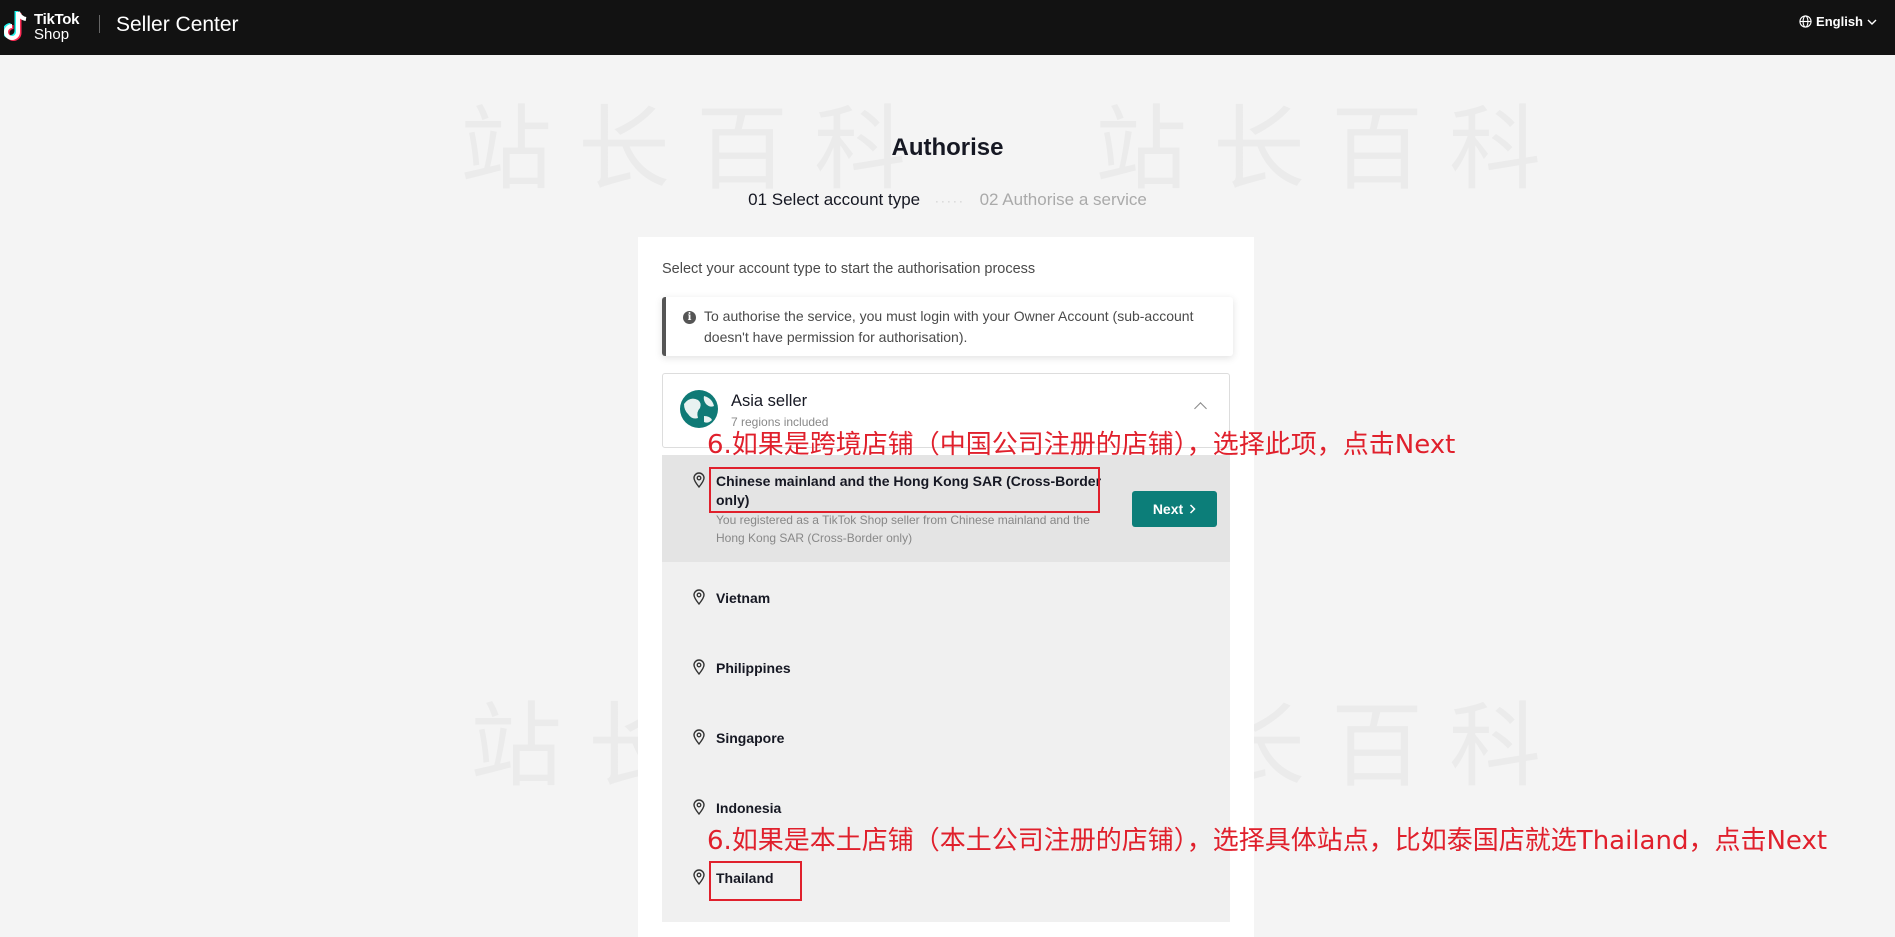 The image size is (1895, 937). I want to click on highlight-box-thailand, so click(755, 881).